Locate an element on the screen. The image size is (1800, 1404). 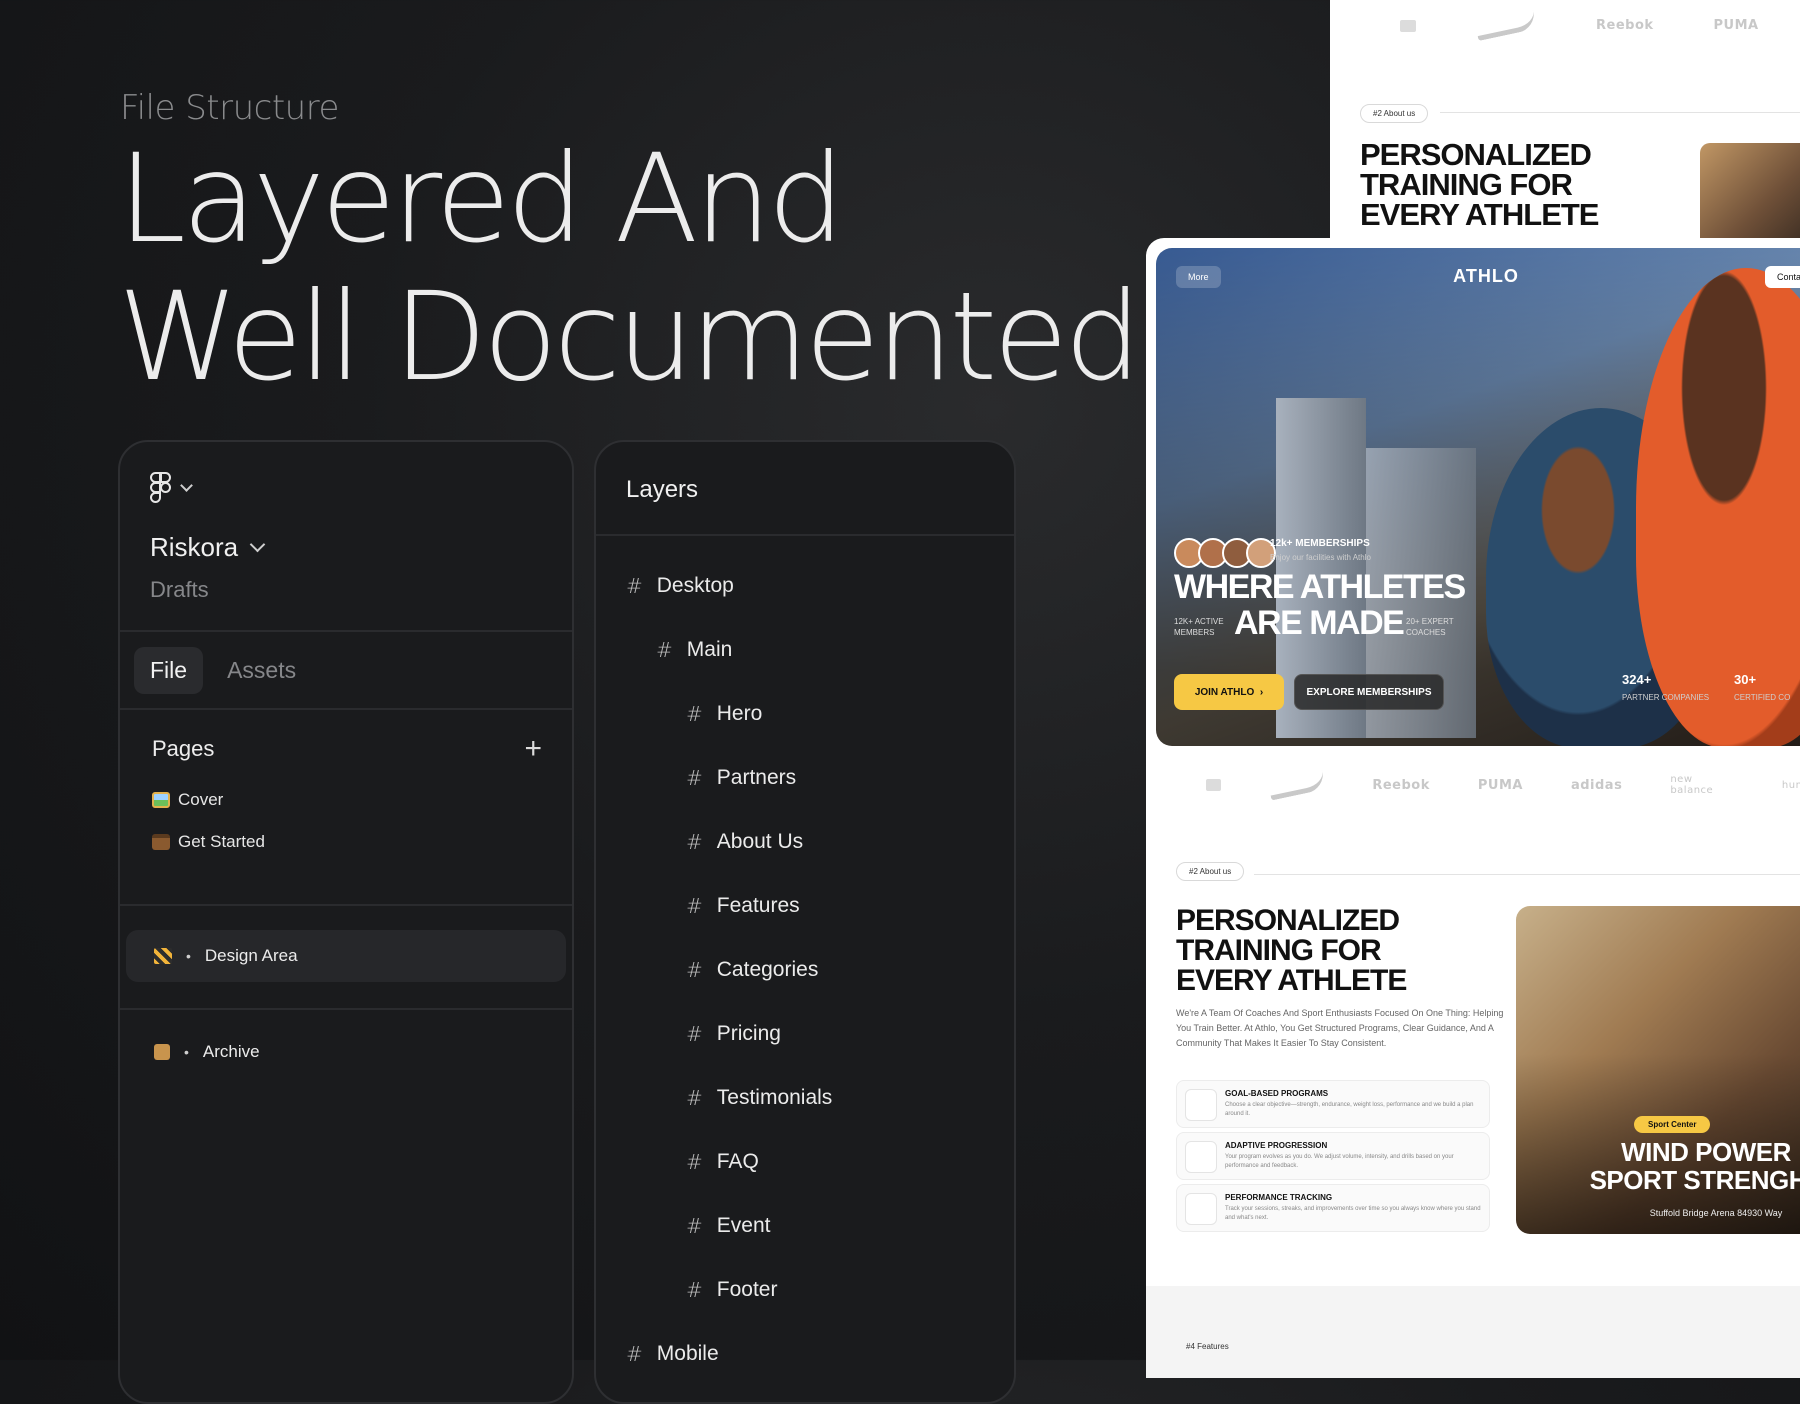
figma-menu is located at coordinates (346, 488).